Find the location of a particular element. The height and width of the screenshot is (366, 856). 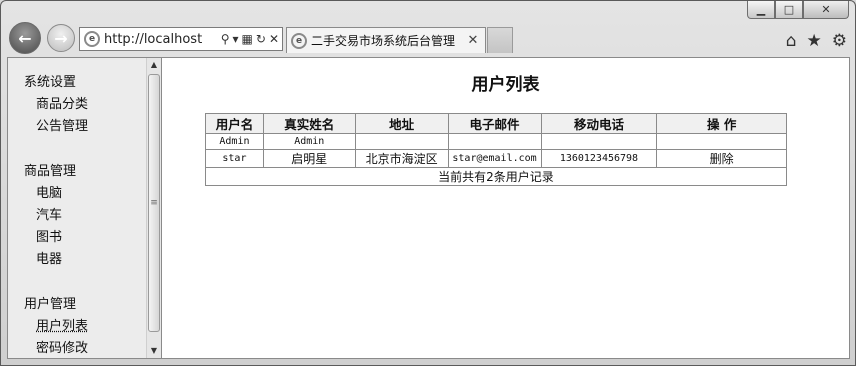

sidebar-item-password: 密码修改 is located at coordinates (91, 349).